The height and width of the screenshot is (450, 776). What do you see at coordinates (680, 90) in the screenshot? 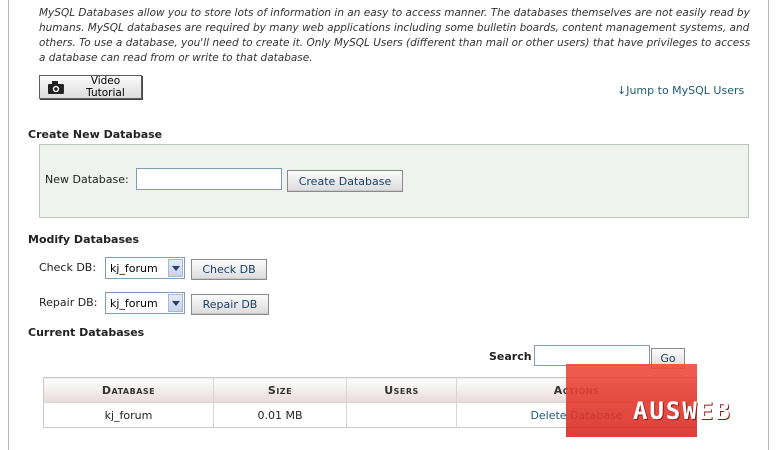
I see `jump-to-mysql-users-link: ↓Jump to MySQL Users` at bounding box center [680, 90].